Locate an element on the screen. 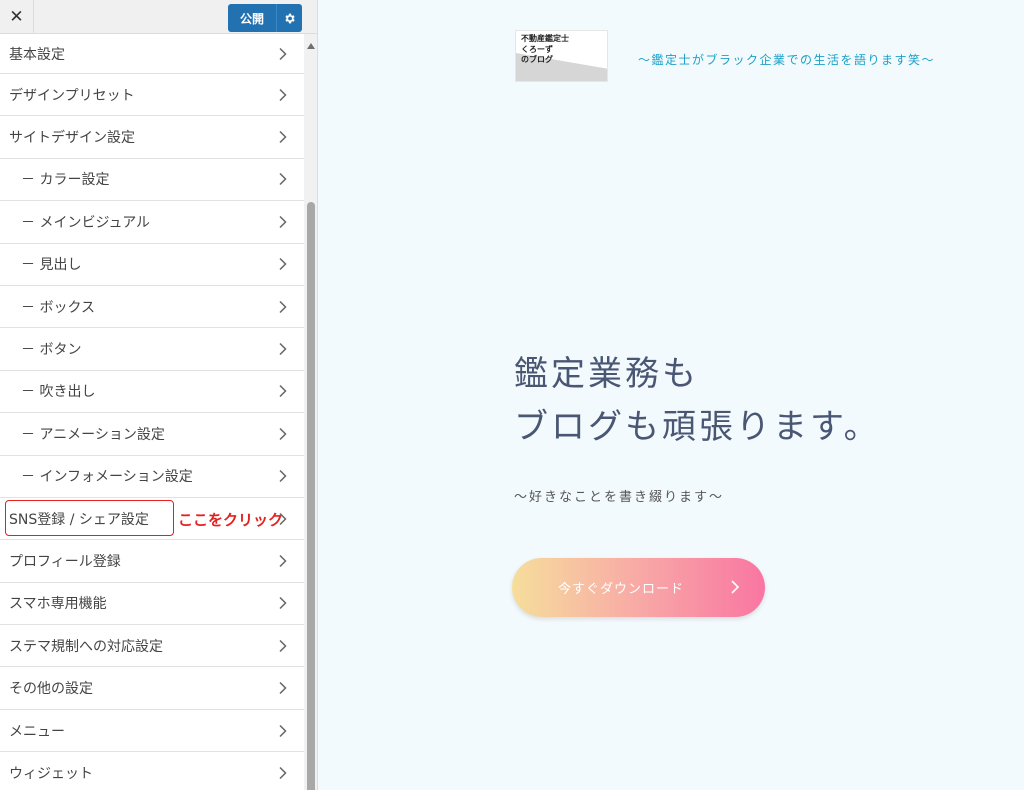  menu-item: － ボックス is located at coordinates (152, 307).